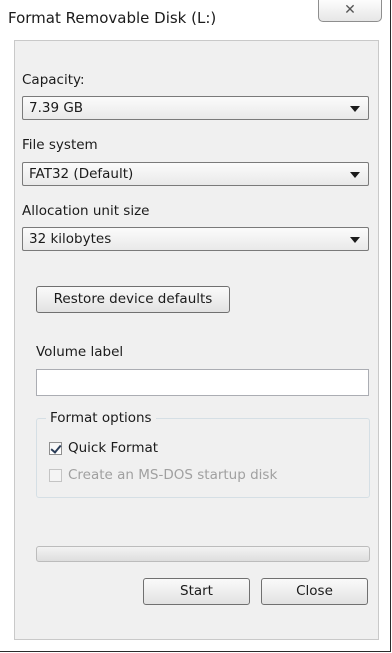  What do you see at coordinates (314, 591) in the screenshot?
I see `close-button: Close` at bounding box center [314, 591].